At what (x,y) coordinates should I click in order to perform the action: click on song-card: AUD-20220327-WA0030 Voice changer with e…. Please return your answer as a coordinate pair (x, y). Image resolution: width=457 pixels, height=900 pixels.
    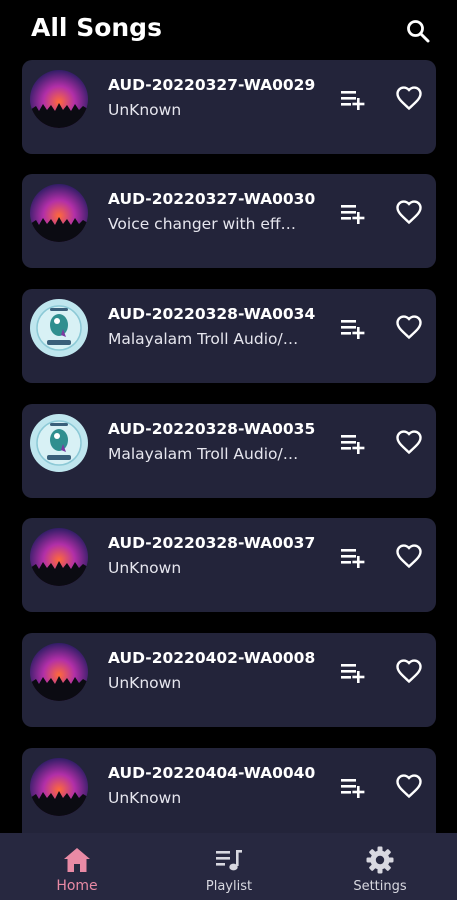
    Looking at the image, I should click on (229, 221).